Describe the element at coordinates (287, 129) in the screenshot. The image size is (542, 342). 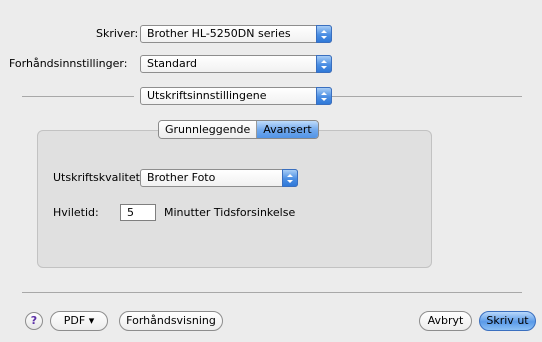
I see `tab-avansert: Avansert` at that location.